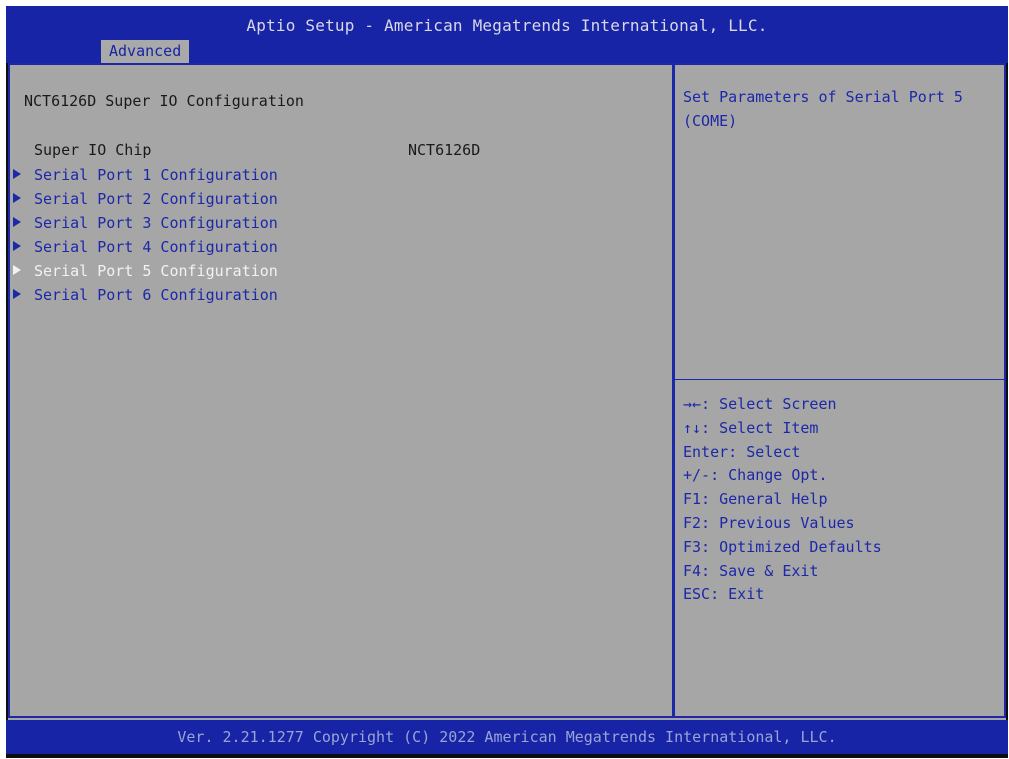 The width and height of the screenshot is (1009, 759). What do you see at coordinates (156, 271) in the screenshot?
I see `menu-item-label: Serial Port 5 Configuration` at bounding box center [156, 271].